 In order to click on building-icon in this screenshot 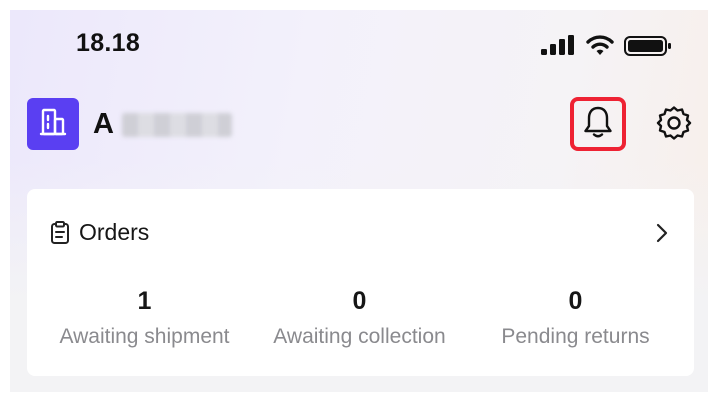, I will do `click(53, 124)`.